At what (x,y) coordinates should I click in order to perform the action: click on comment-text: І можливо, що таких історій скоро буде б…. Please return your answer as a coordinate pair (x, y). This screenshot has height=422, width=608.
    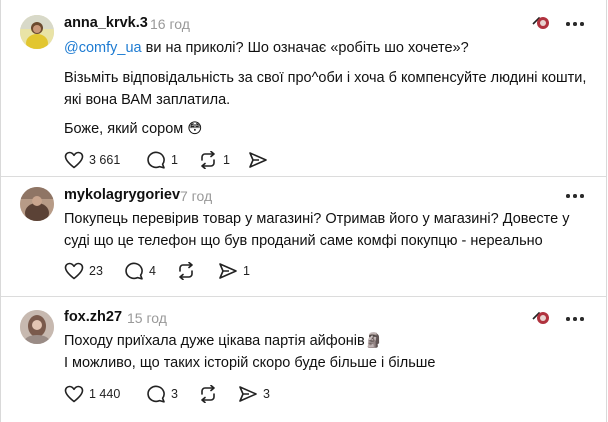
    Looking at the image, I should click on (250, 363).